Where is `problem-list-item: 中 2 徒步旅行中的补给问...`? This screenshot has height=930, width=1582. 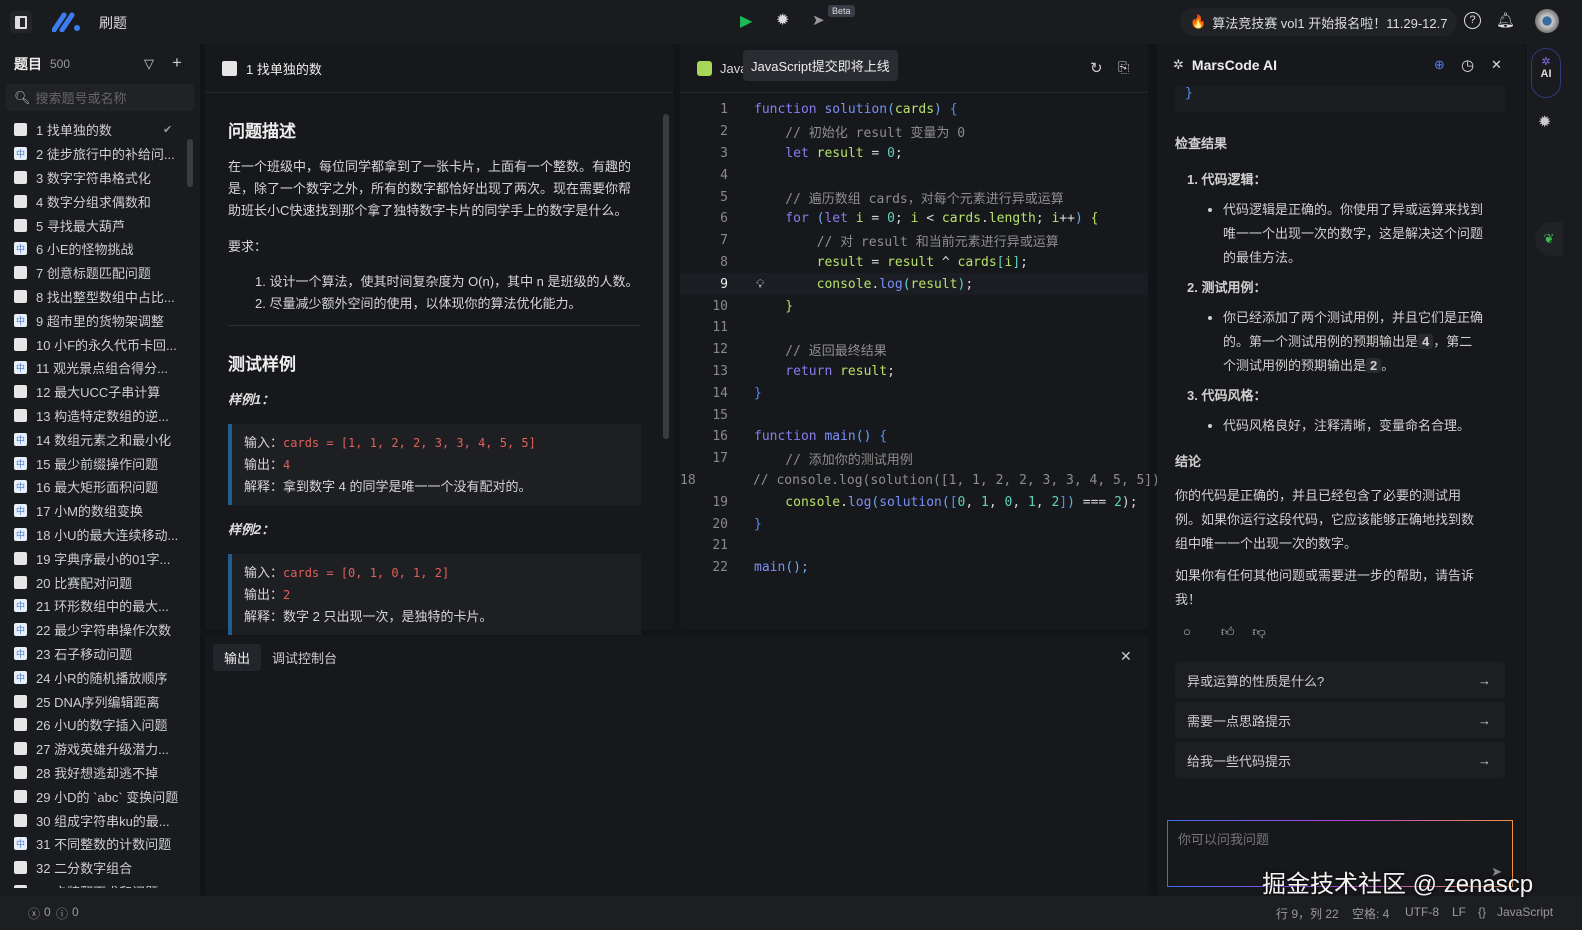 problem-list-item: 中 2 徒步旅行中的补给问... is located at coordinates (100, 154).